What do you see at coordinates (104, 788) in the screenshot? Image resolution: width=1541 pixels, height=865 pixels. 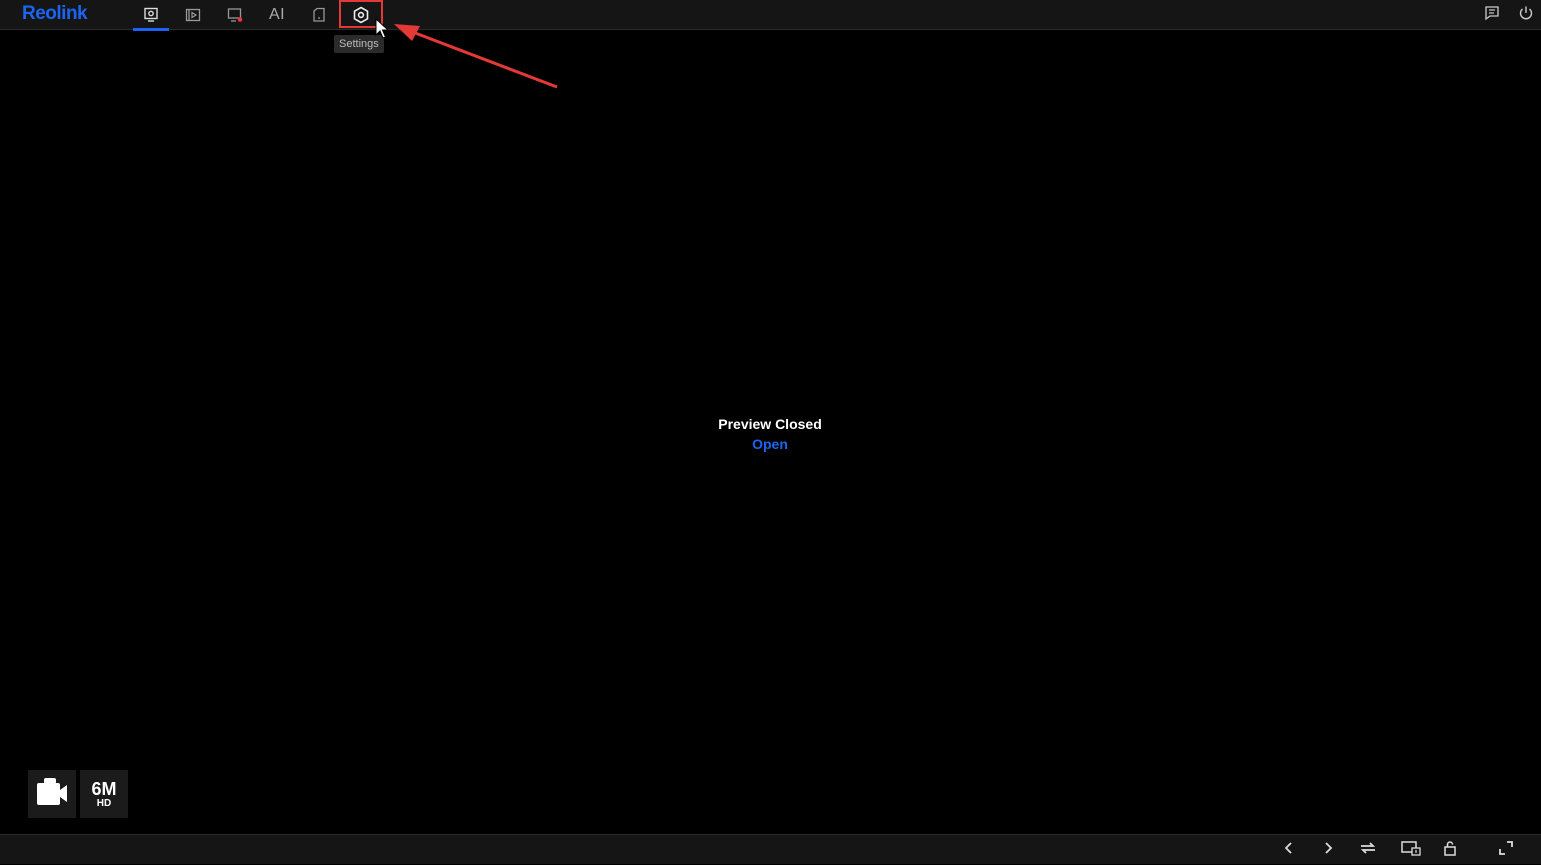 I see `resolution-main: 6M` at bounding box center [104, 788].